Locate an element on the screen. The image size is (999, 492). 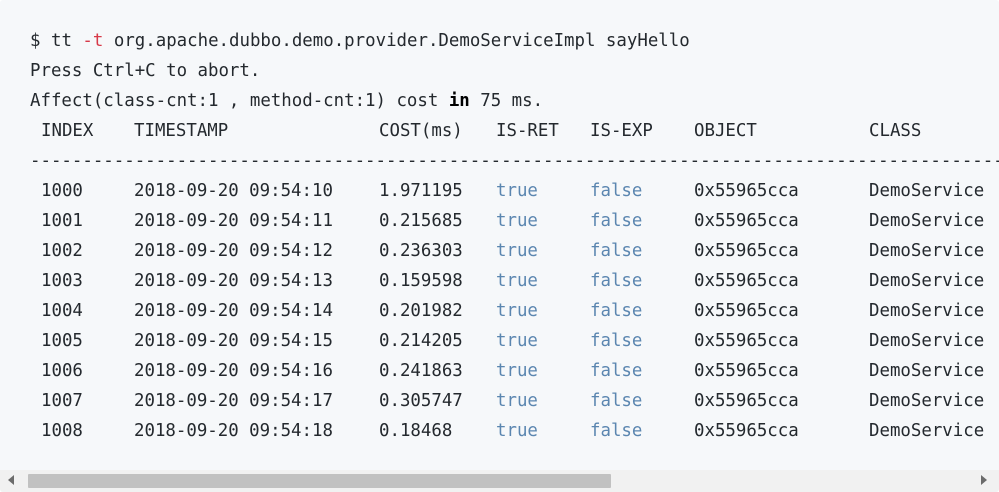
row-cost: 0.305747 is located at coordinates (421, 401).